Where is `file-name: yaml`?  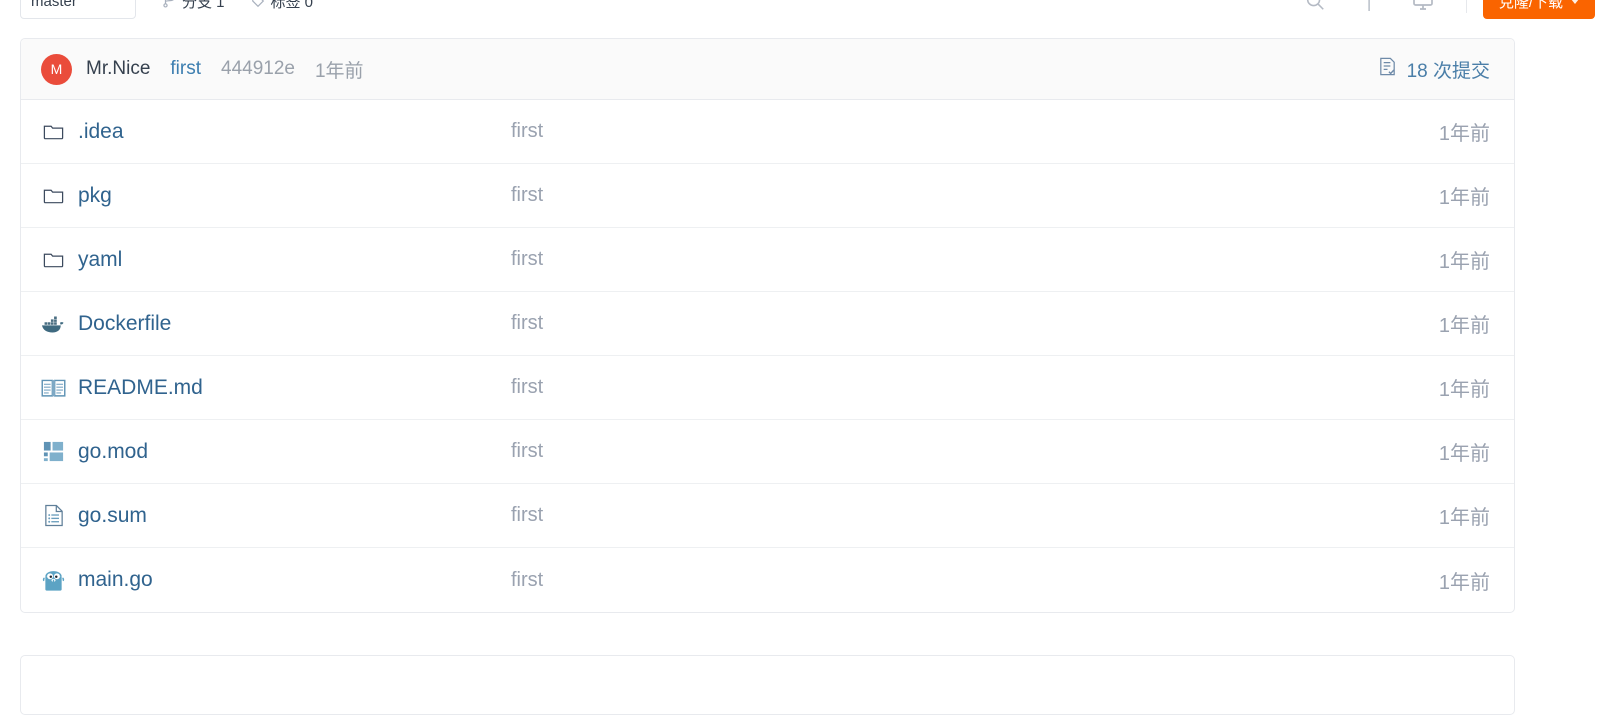
file-name: yaml is located at coordinates (100, 259).